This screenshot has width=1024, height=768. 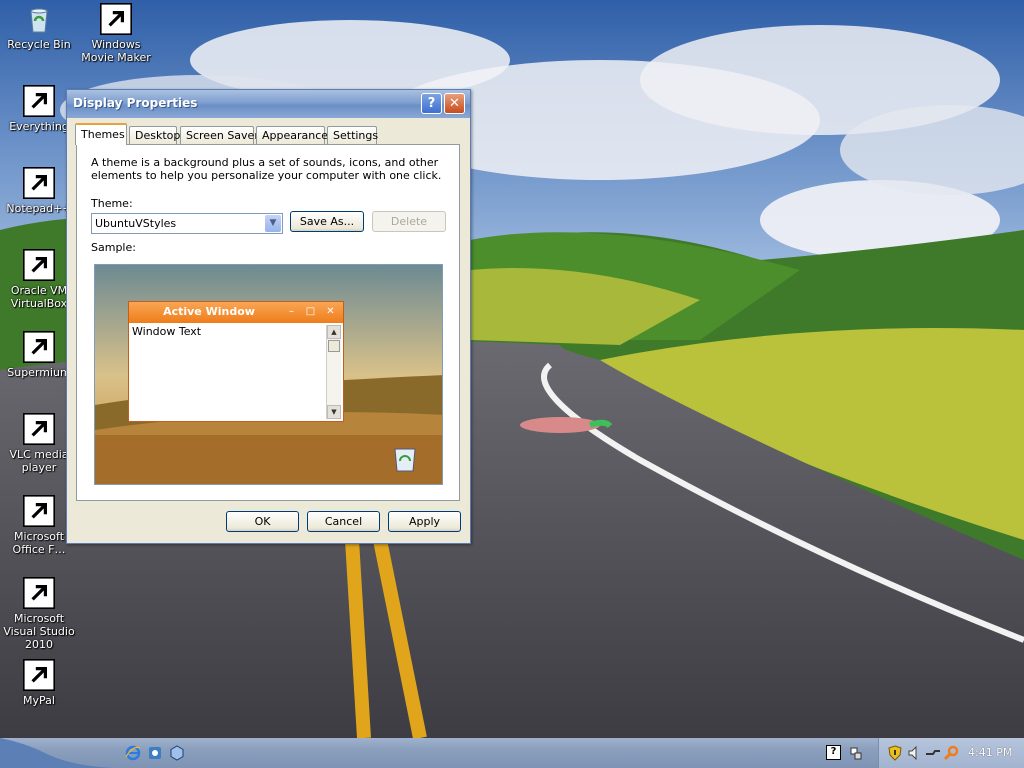 I want to click on desktop-icon-windows-movie-maker: Windows Movie Maker, so click(x=116, y=33).